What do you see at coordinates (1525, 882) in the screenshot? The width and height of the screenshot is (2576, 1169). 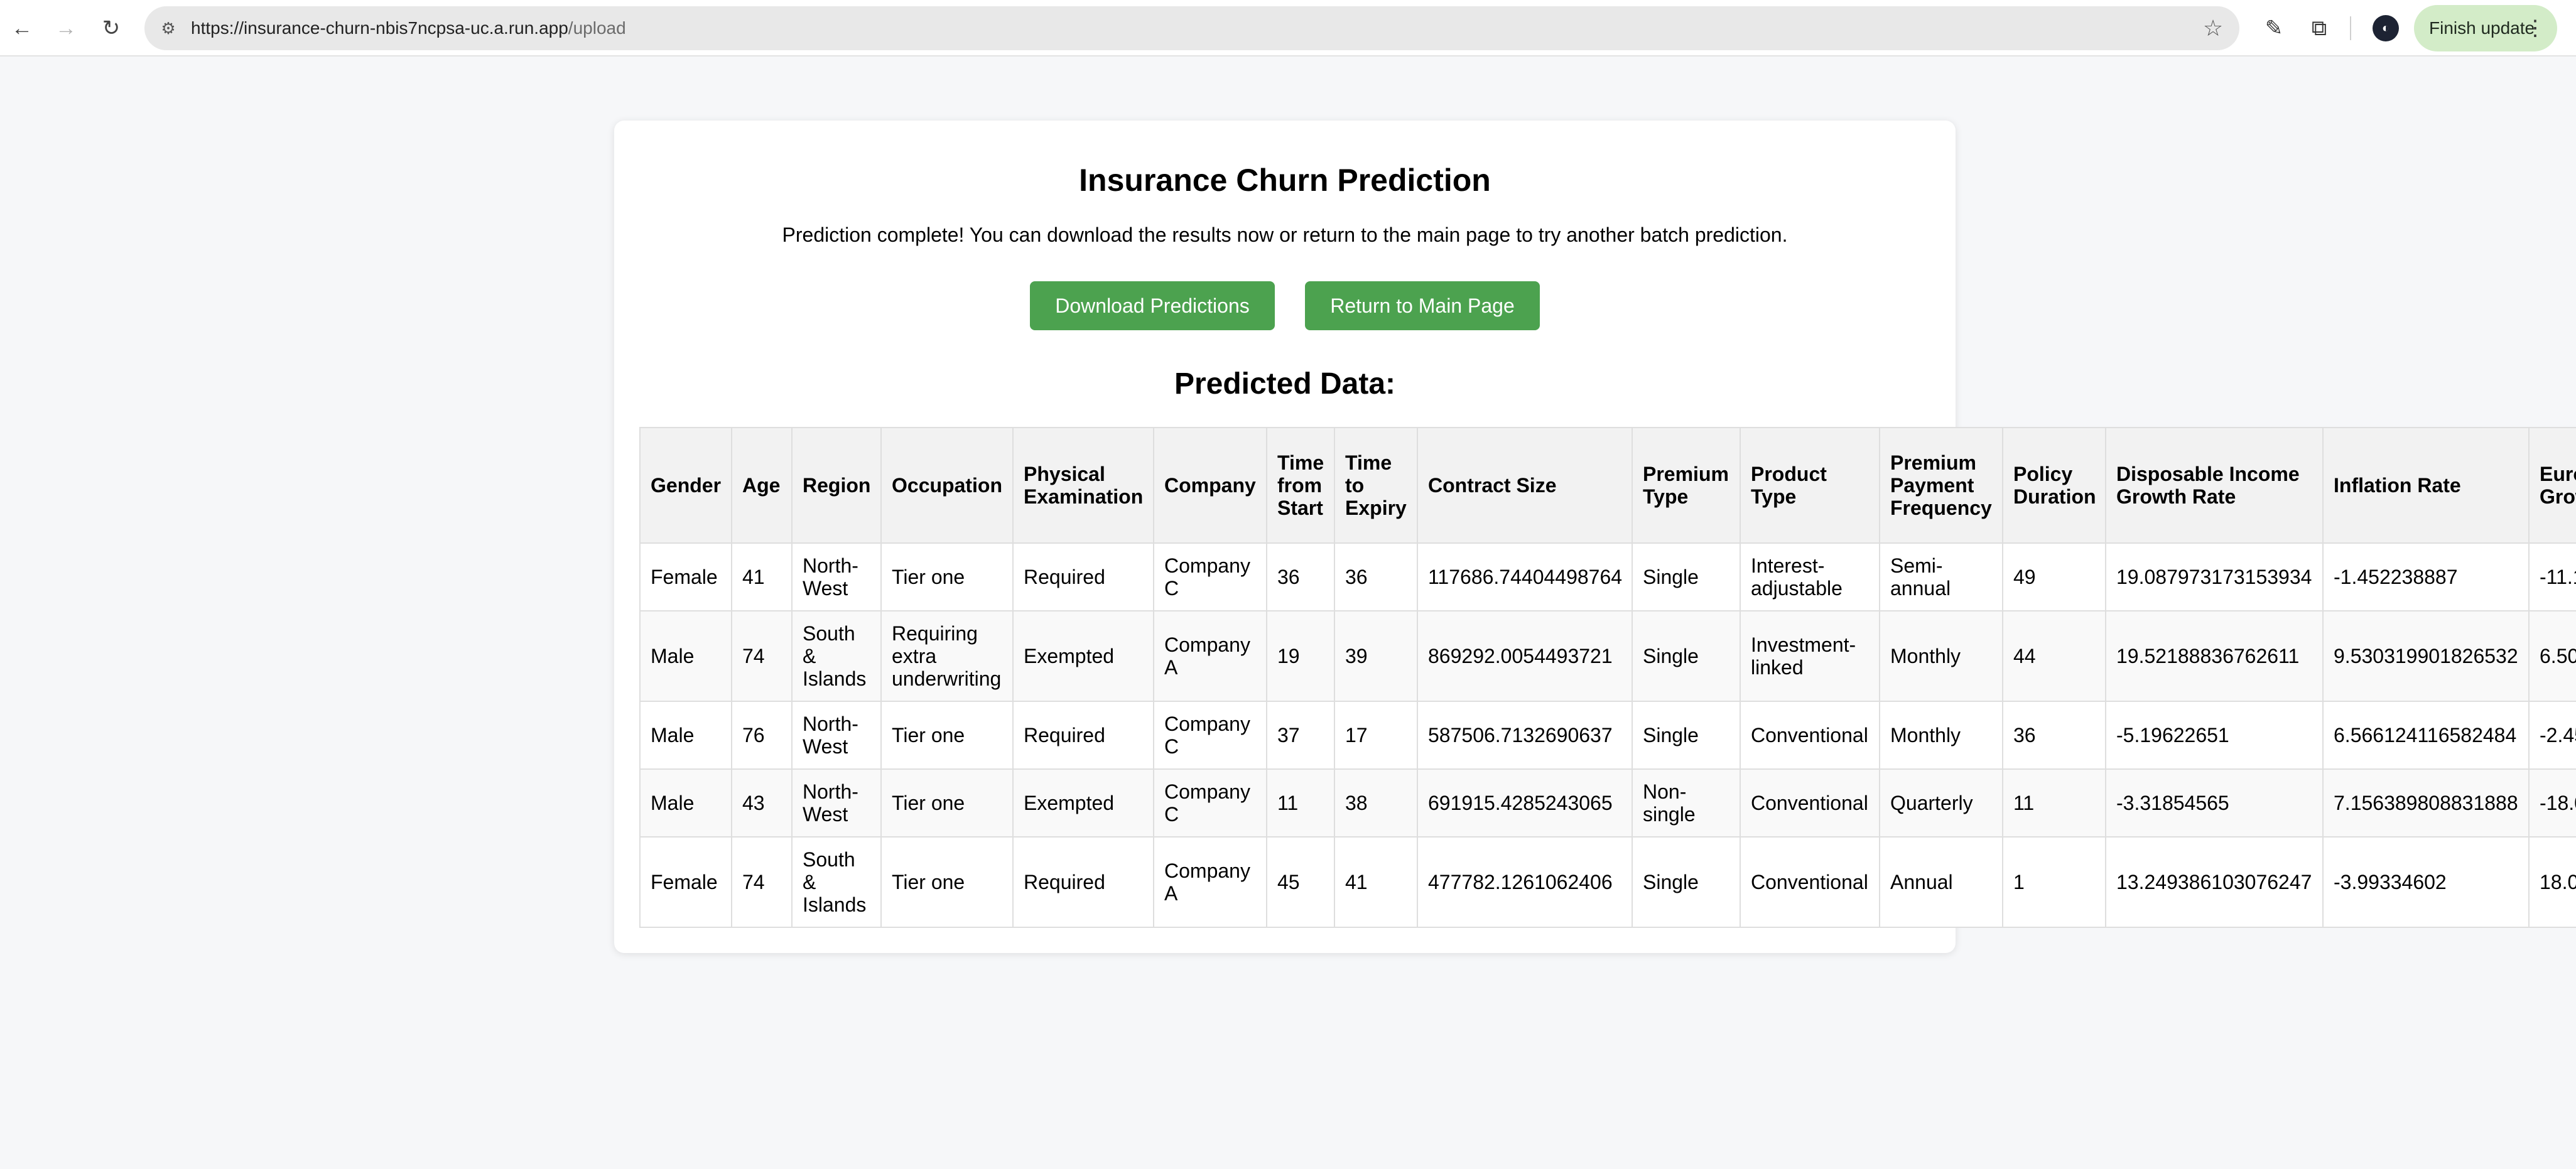 I see `table-cell: 477782.1261062406` at bounding box center [1525, 882].